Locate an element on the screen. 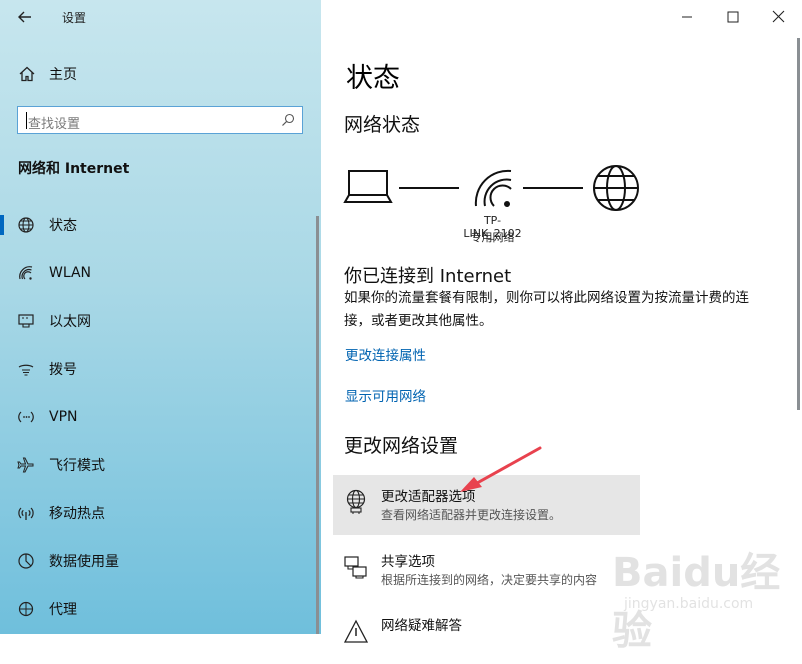 This screenshot has width=802, height=664. baidu-watermark: Baidu经验 jingyan.baidu.com is located at coordinates (705, 597).